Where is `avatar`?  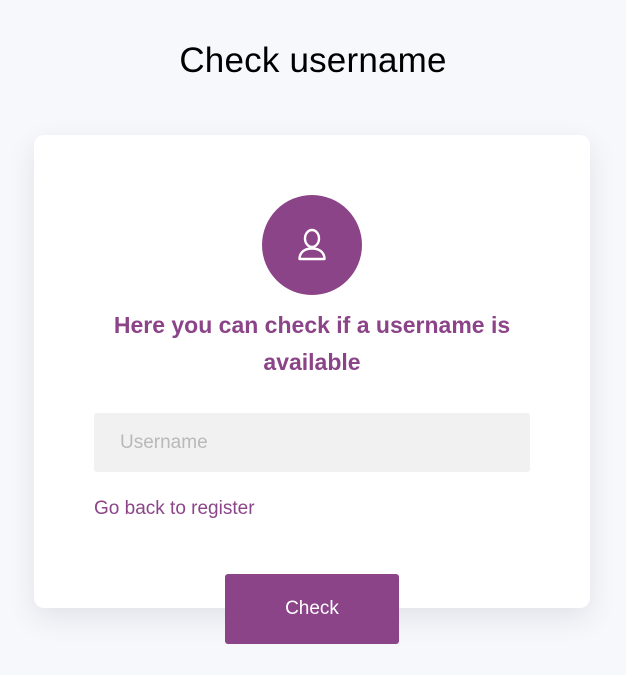 avatar is located at coordinates (312, 245).